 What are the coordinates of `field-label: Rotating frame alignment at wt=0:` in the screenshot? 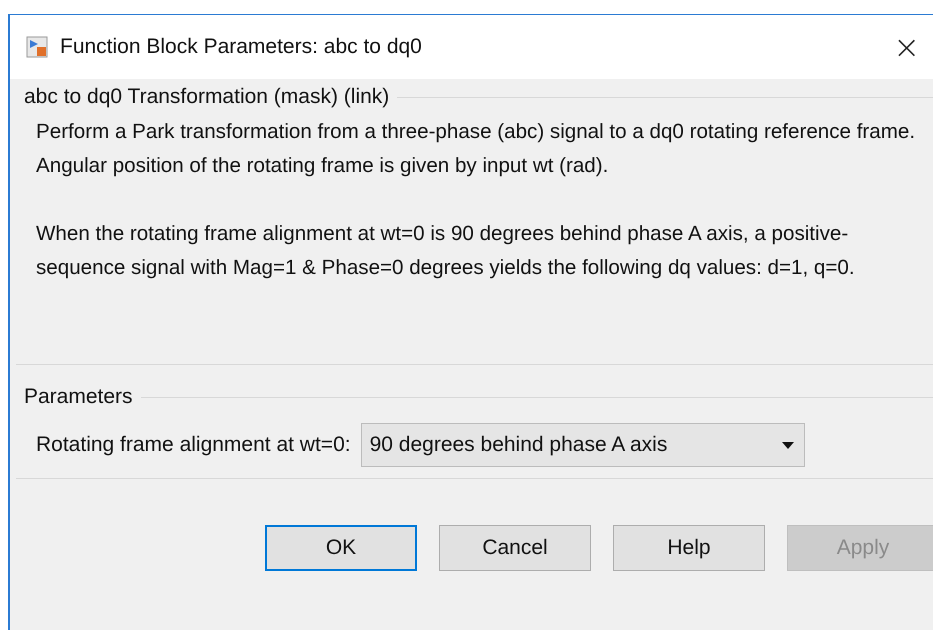 It's located at (193, 445).